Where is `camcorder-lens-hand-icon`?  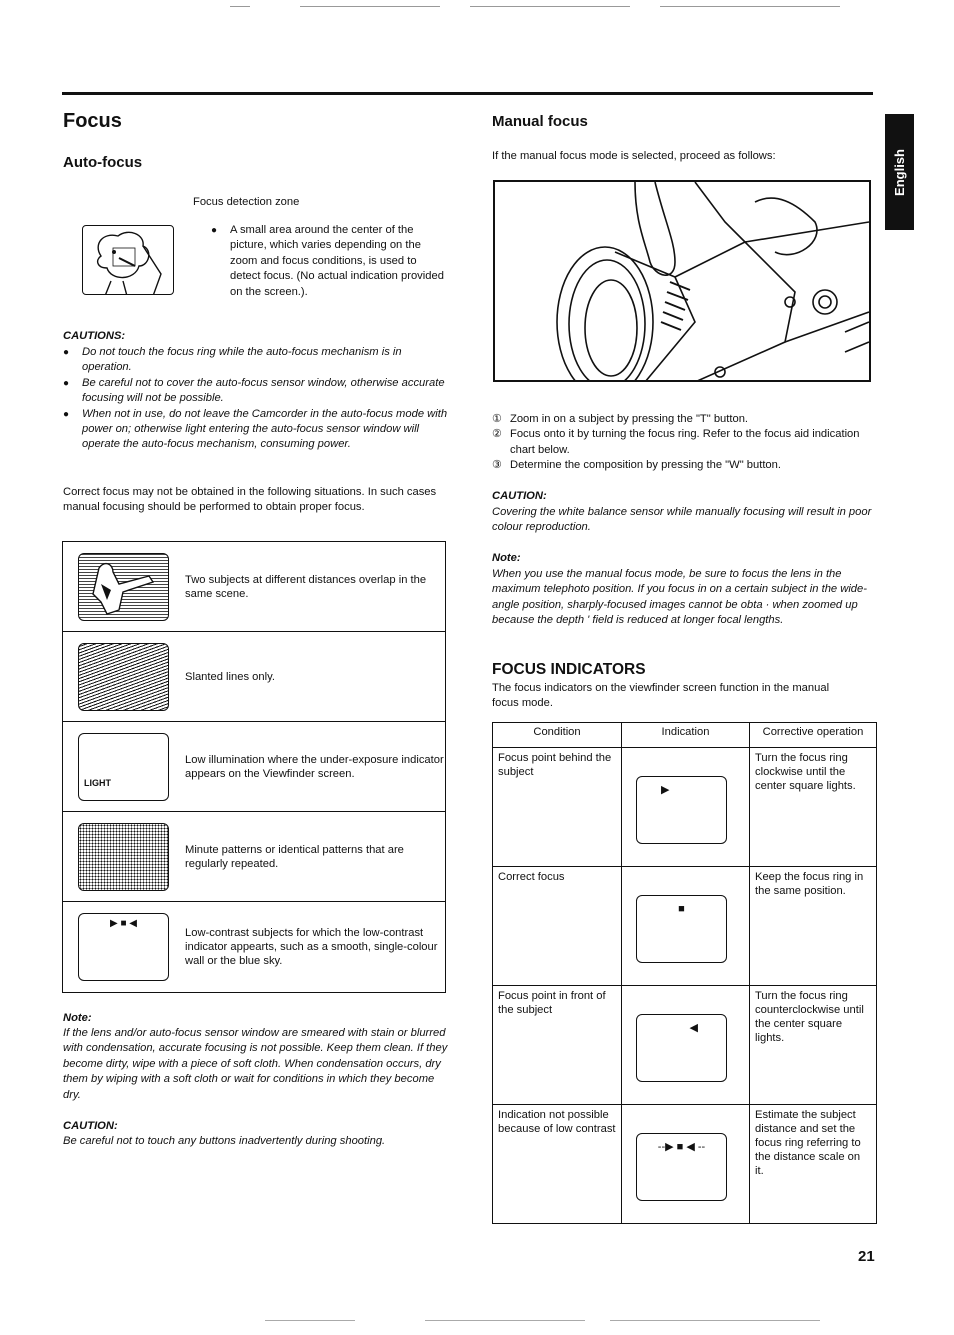 camcorder-lens-hand-icon is located at coordinates (712, 281).